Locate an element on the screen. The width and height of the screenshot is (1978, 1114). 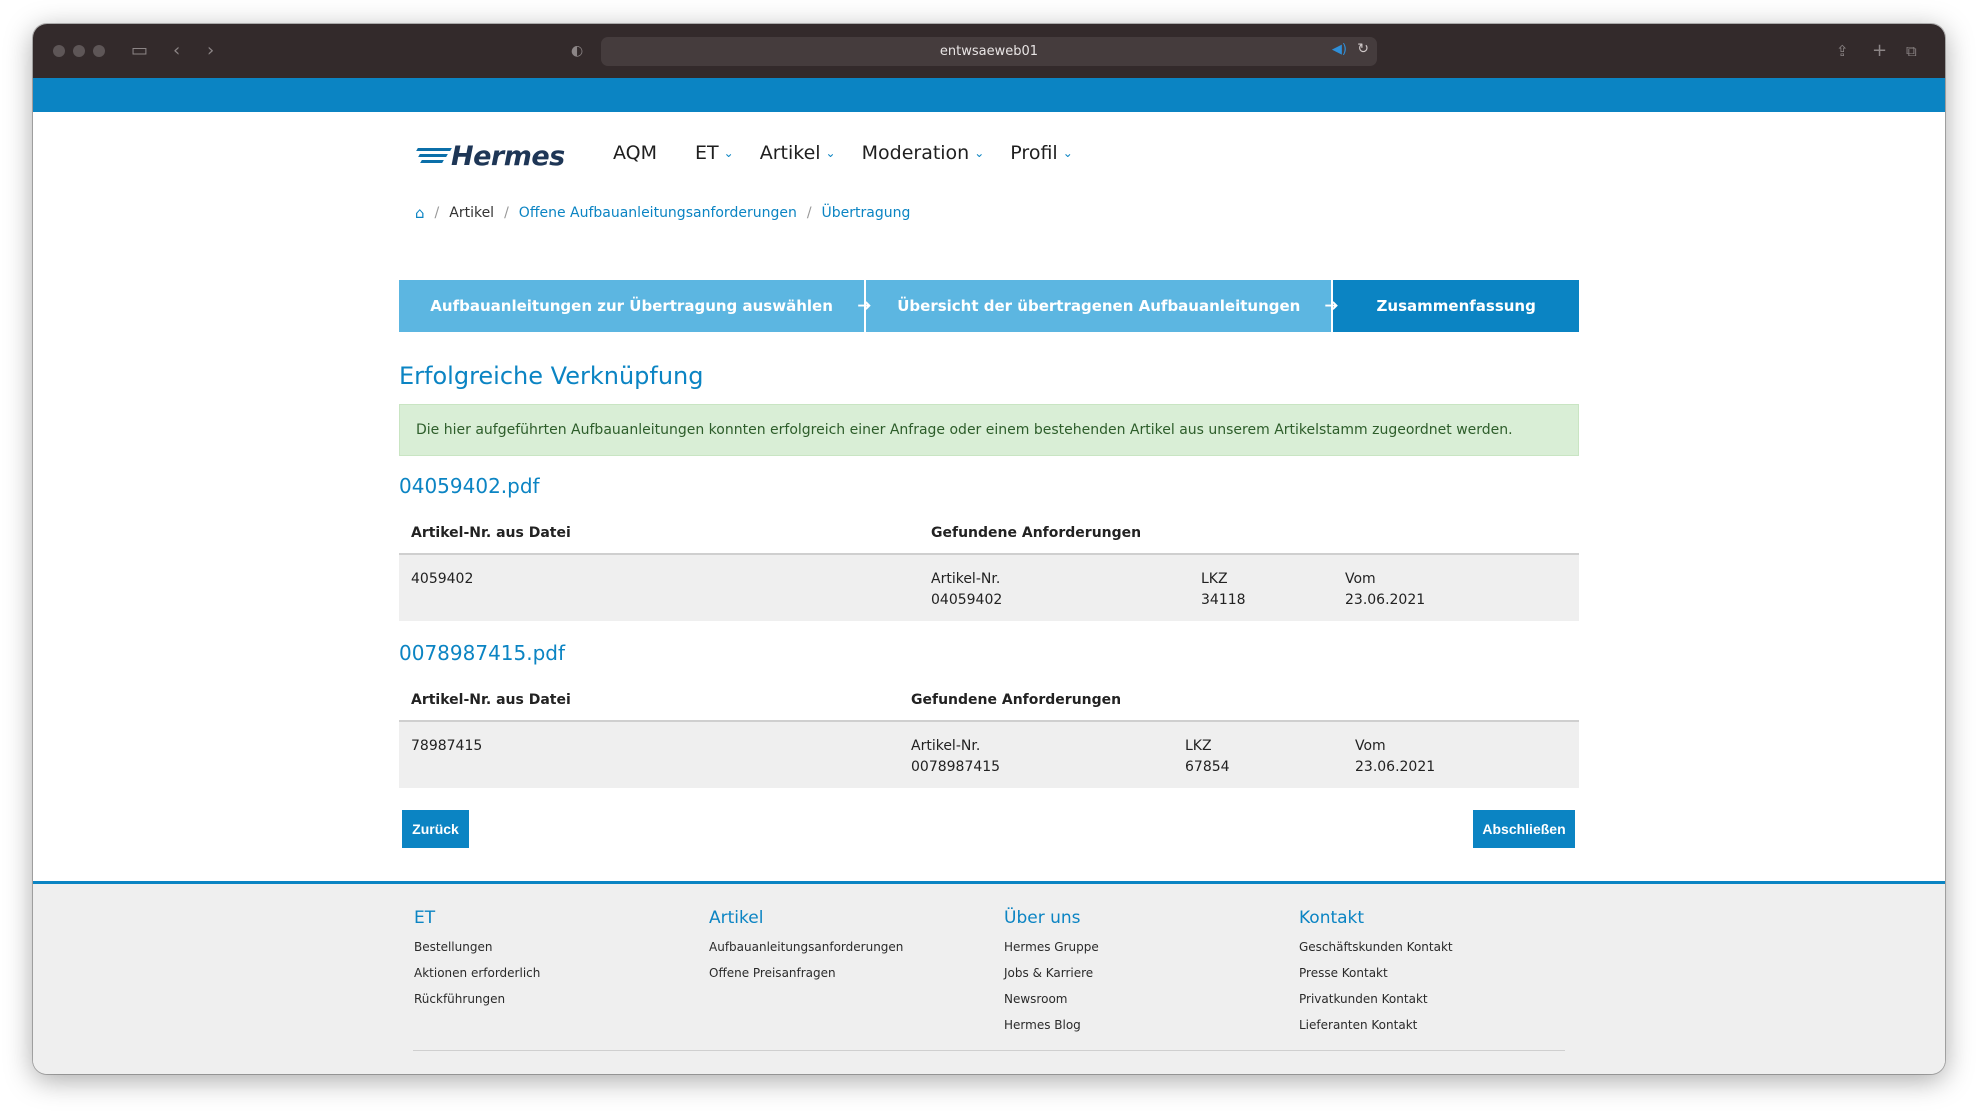
file-title: 0078987415.pdf is located at coordinates (482, 653).